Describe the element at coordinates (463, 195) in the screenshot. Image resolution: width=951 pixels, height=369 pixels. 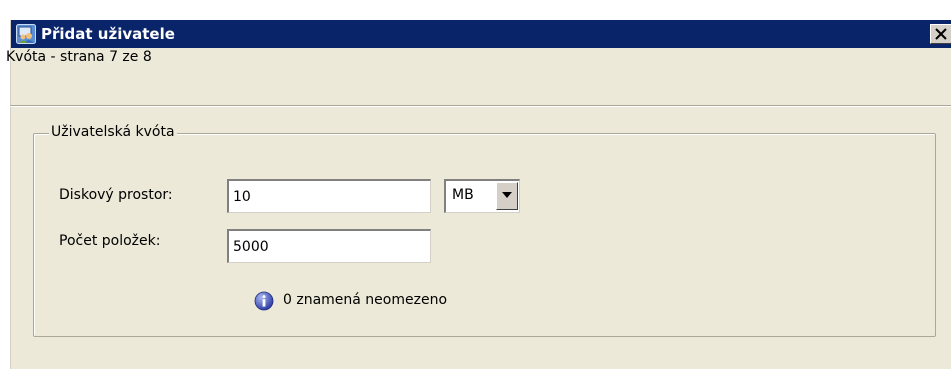
I see `unit-selected-value: MB` at that location.